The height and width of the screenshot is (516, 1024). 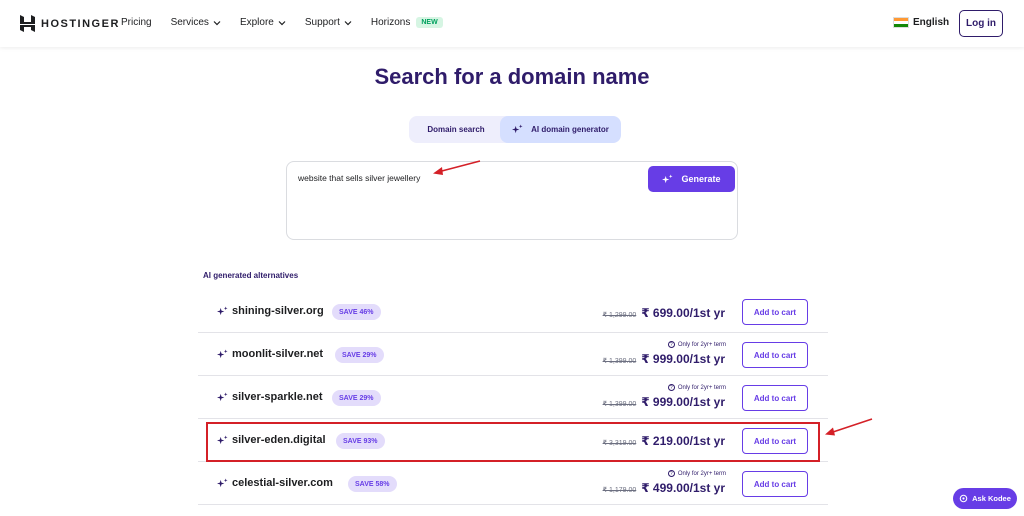 I want to click on domain-name: silver-sparkle.net, so click(x=277, y=397).